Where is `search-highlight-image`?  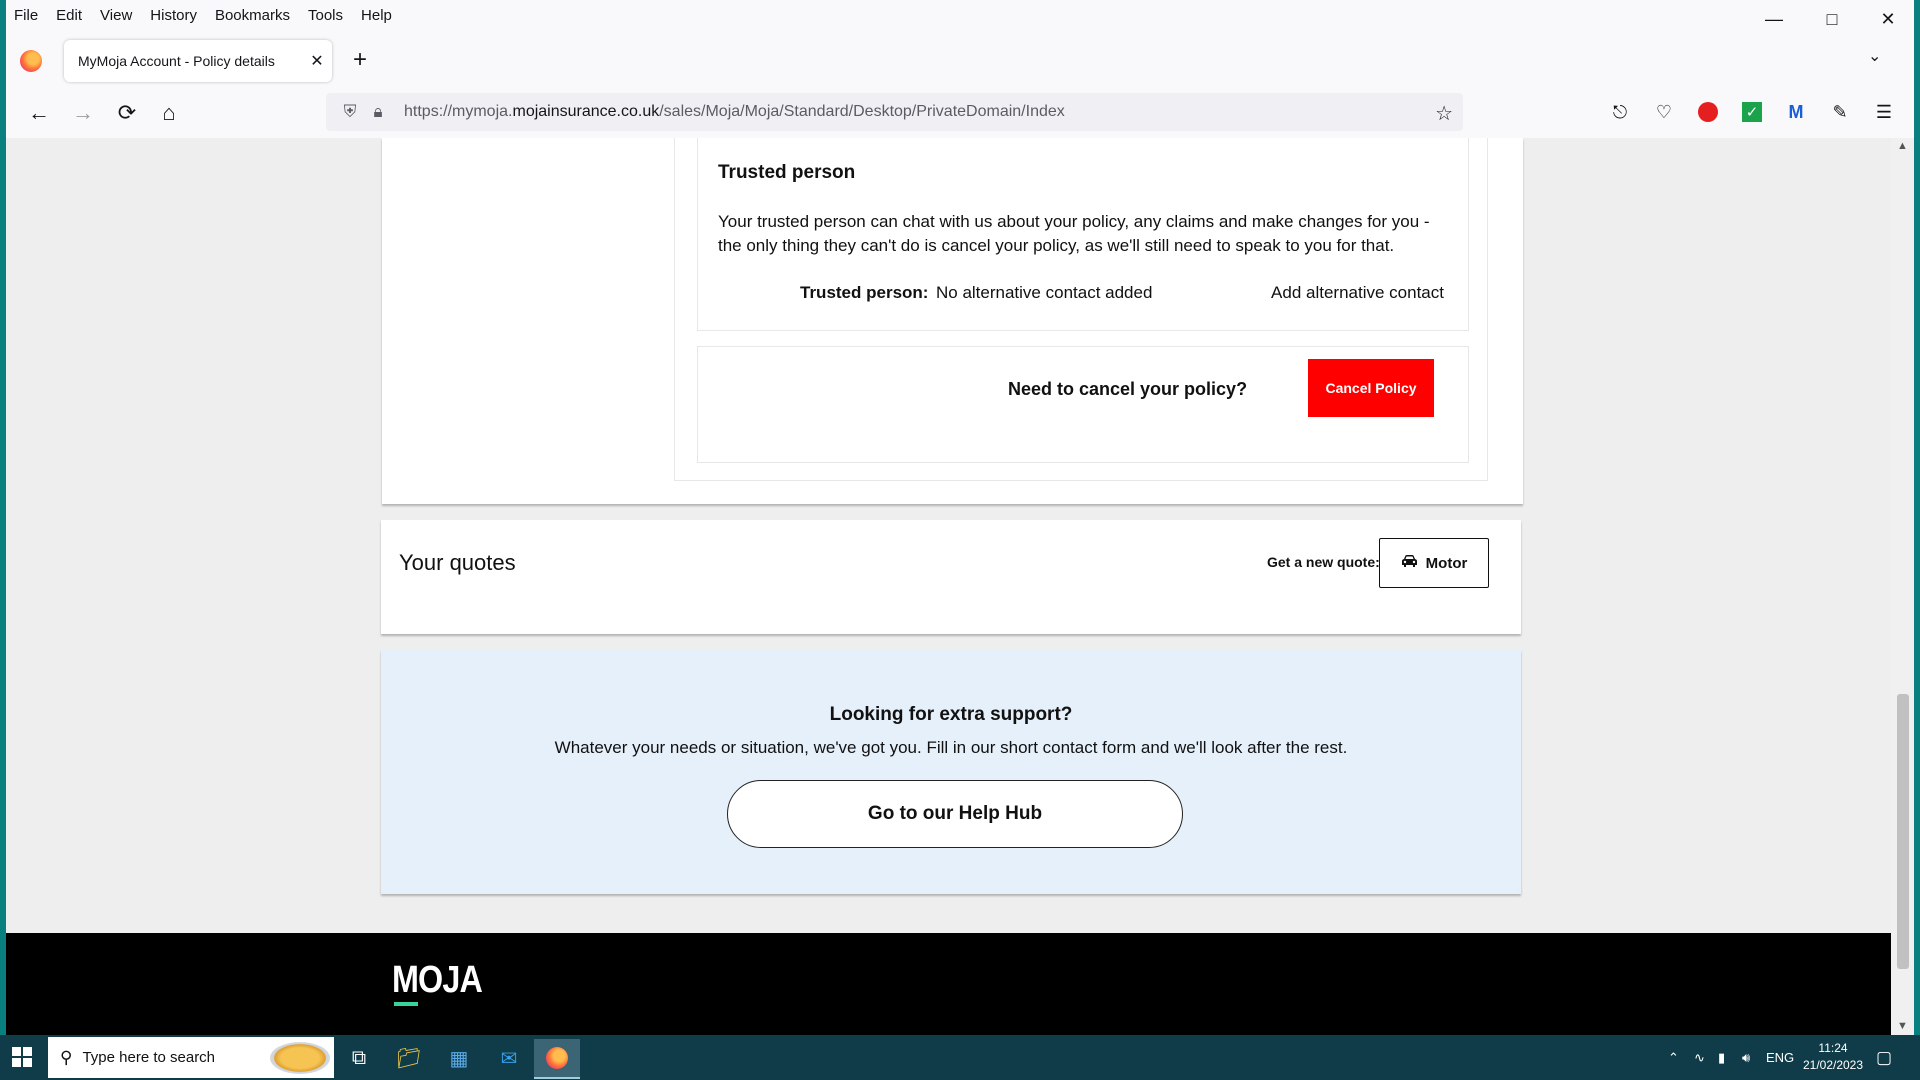 search-highlight-image is located at coordinates (300, 1058).